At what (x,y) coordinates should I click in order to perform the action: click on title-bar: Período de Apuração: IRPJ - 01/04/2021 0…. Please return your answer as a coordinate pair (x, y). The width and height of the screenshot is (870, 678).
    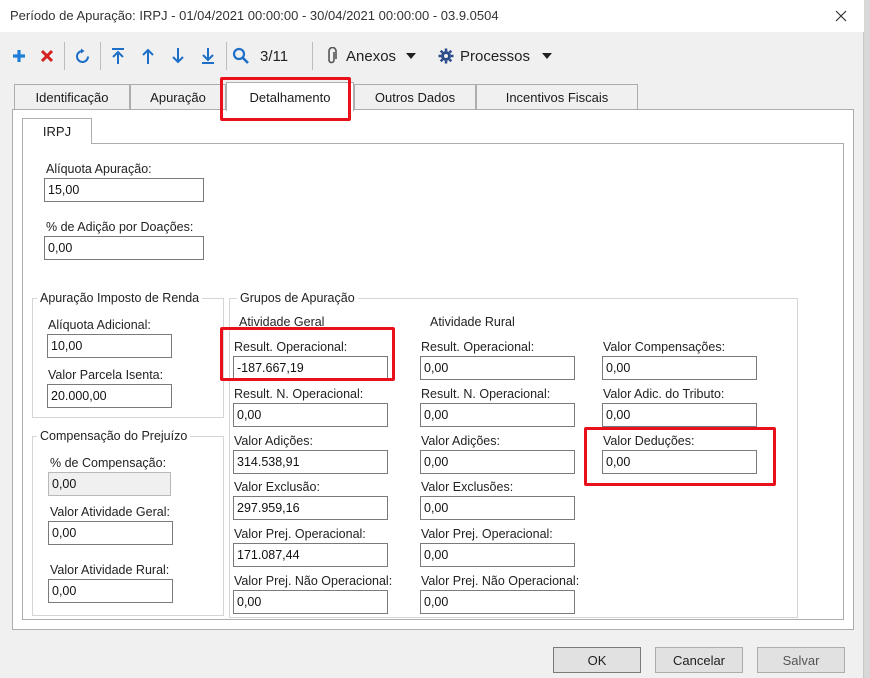
    Looking at the image, I should click on (432, 16).